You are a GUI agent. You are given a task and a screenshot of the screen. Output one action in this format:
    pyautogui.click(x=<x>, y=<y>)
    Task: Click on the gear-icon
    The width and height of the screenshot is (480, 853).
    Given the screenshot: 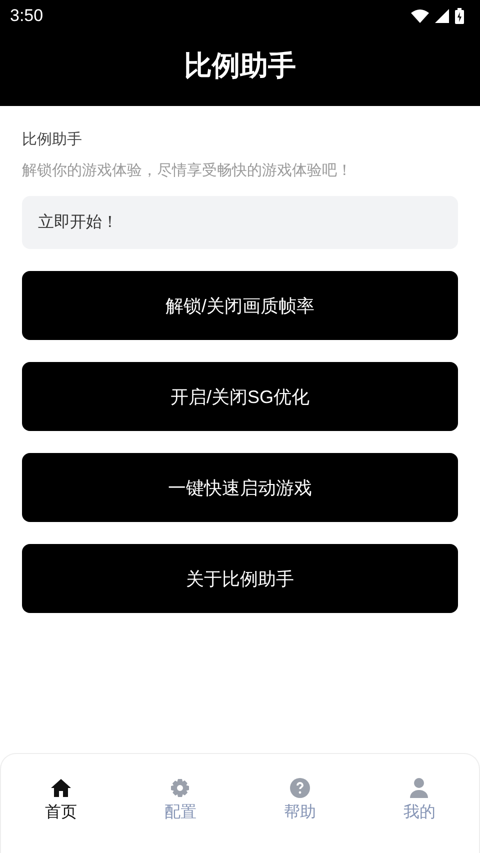 What is the action you would take?
    pyautogui.click(x=180, y=788)
    